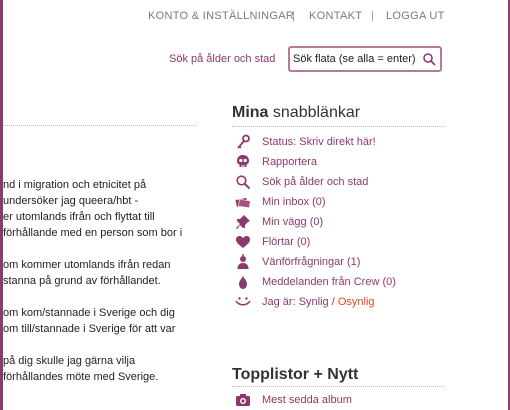  Describe the element at coordinates (243, 261) in the screenshot. I see `friend-request-icon` at that location.